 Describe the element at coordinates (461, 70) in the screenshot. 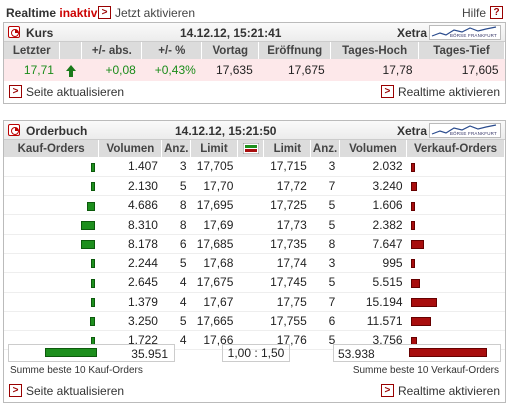

I see `day-low: 17,605` at that location.